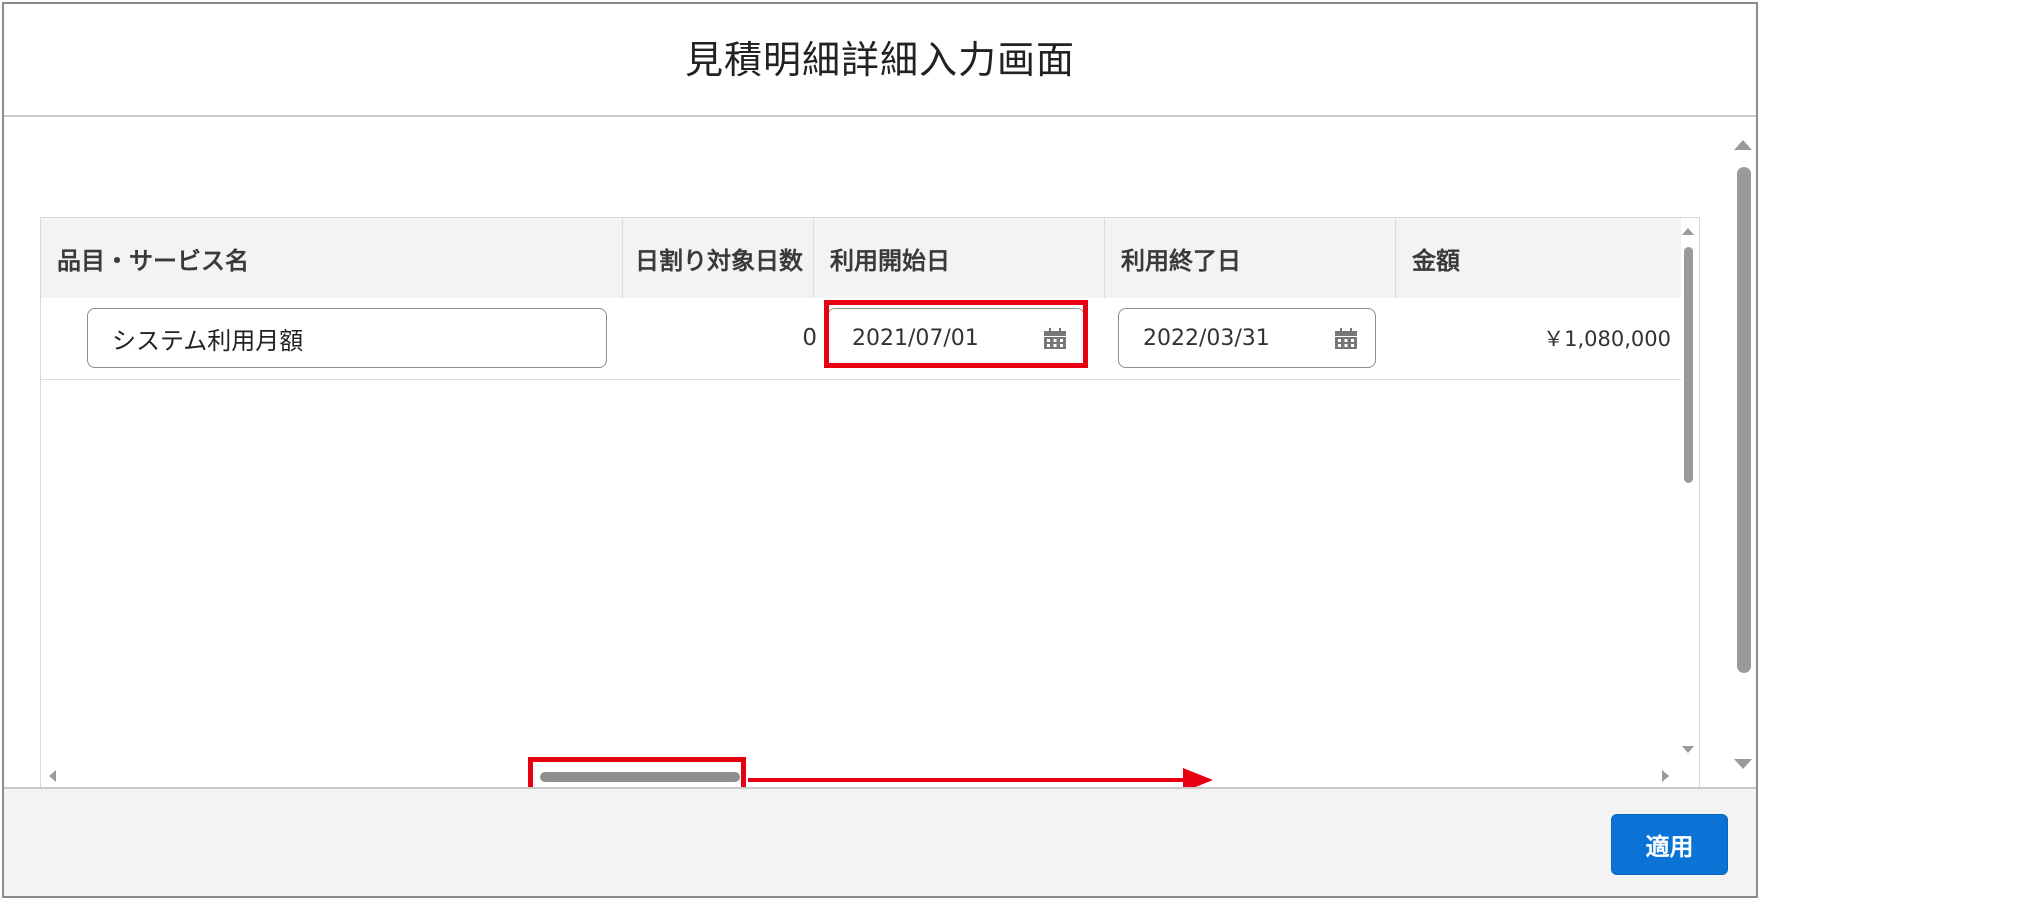 This screenshot has height=902, width=2027. I want to click on column-header-end-date: 利用終了日, so click(1250, 258).